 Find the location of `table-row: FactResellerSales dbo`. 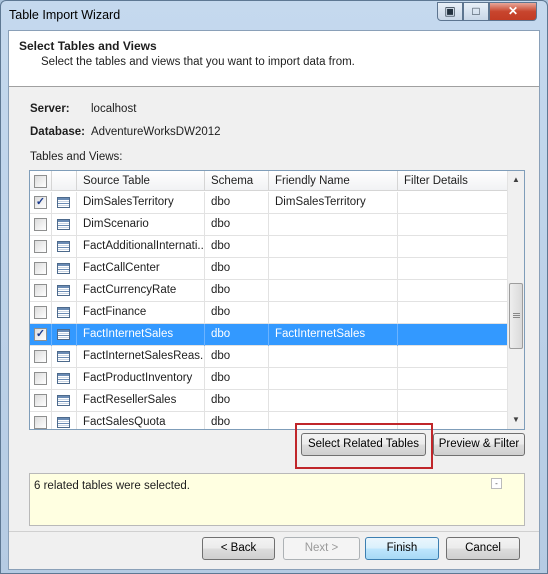

table-row: FactResellerSales dbo is located at coordinates (269, 401).